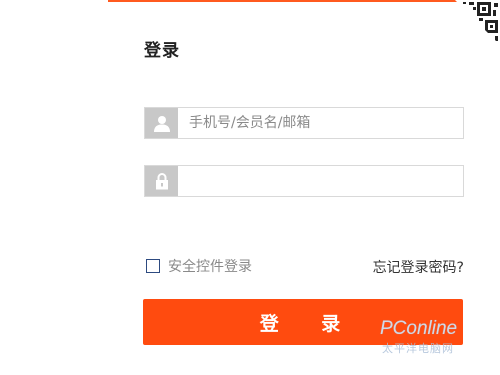  I want to click on forgot-password-link: 忘记登录密码?, so click(418, 267).